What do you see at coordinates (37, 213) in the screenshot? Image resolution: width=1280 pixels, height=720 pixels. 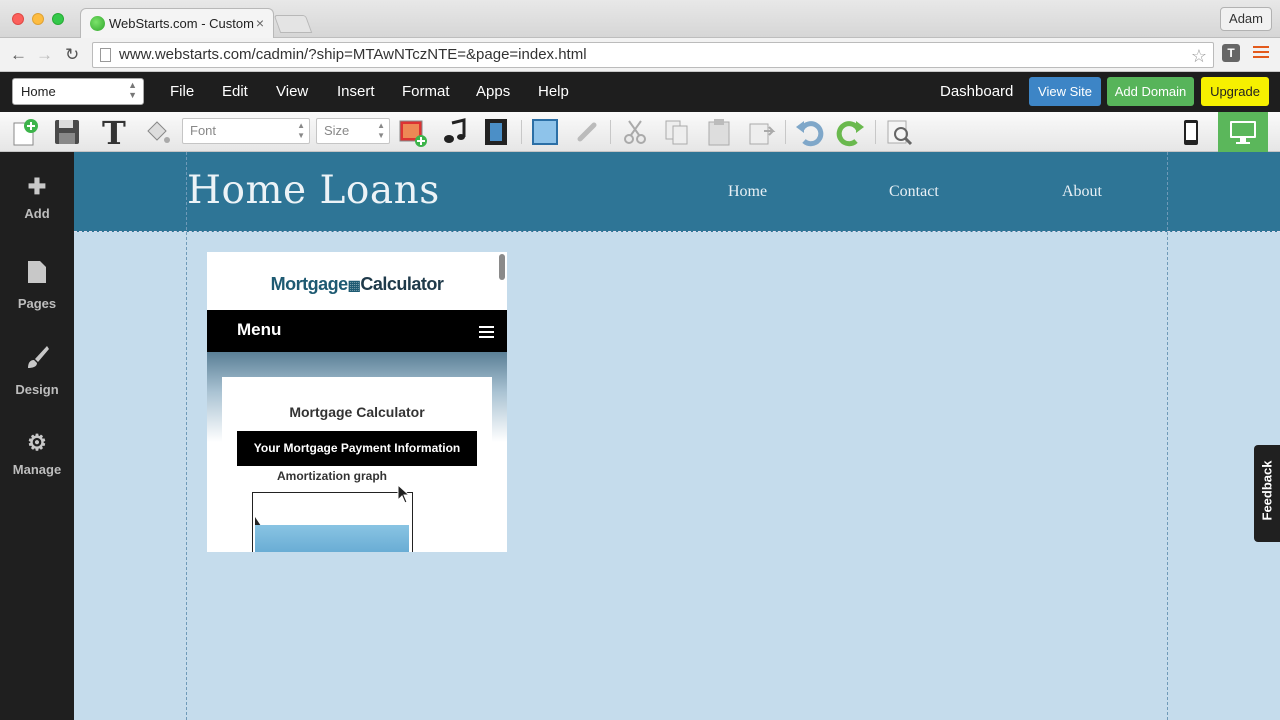 I see `sidebar-item-label: Add` at bounding box center [37, 213].